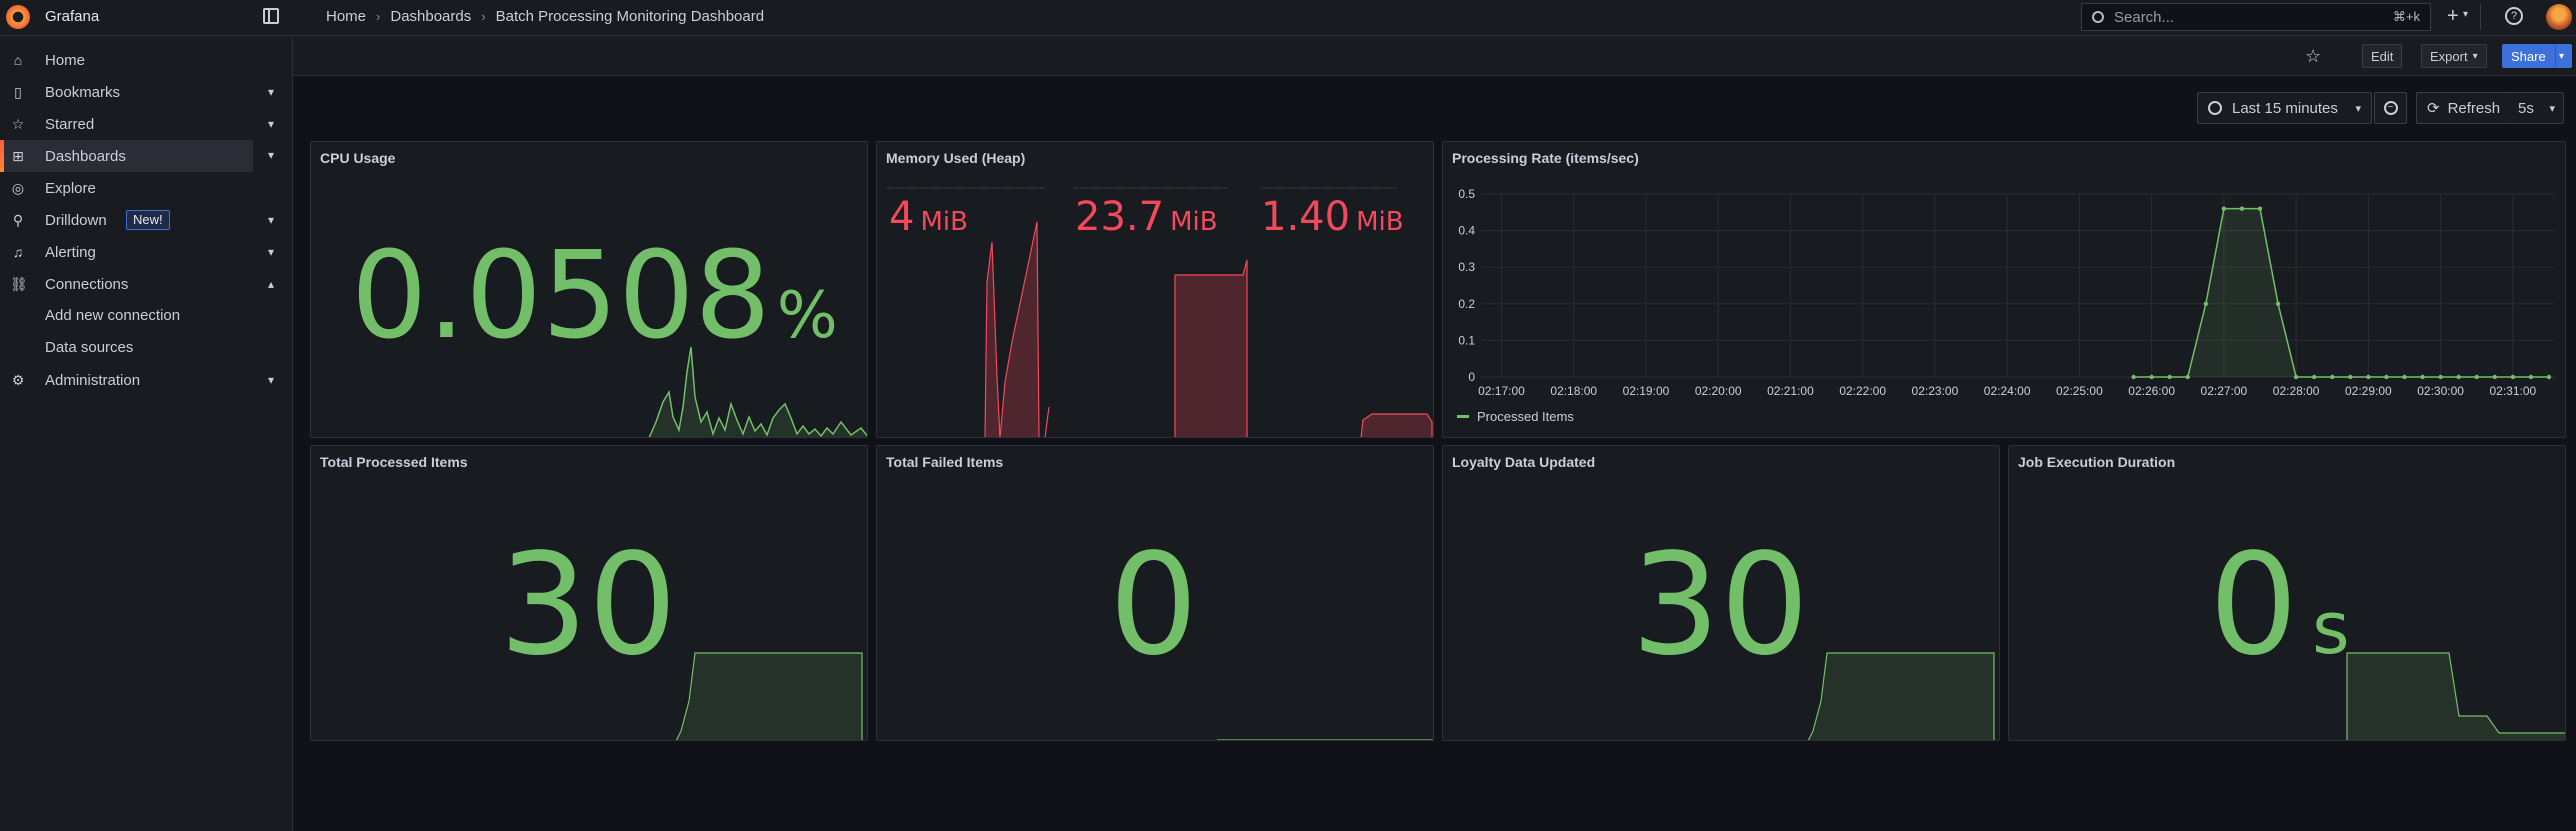  What do you see at coordinates (1466, 267) in the screenshot?
I see `y-tick-label: 0.3` at bounding box center [1466, 267].